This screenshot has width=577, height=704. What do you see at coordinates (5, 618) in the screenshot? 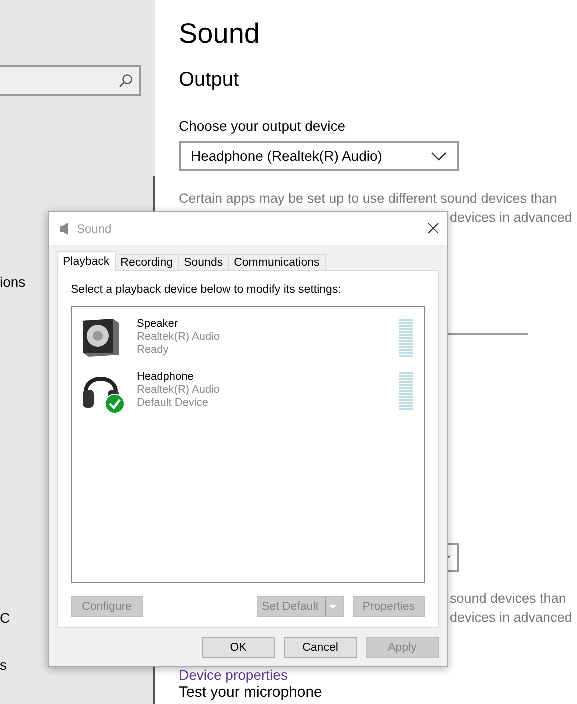
I see `sidebar-item: C` at bounding box center [5, 618].